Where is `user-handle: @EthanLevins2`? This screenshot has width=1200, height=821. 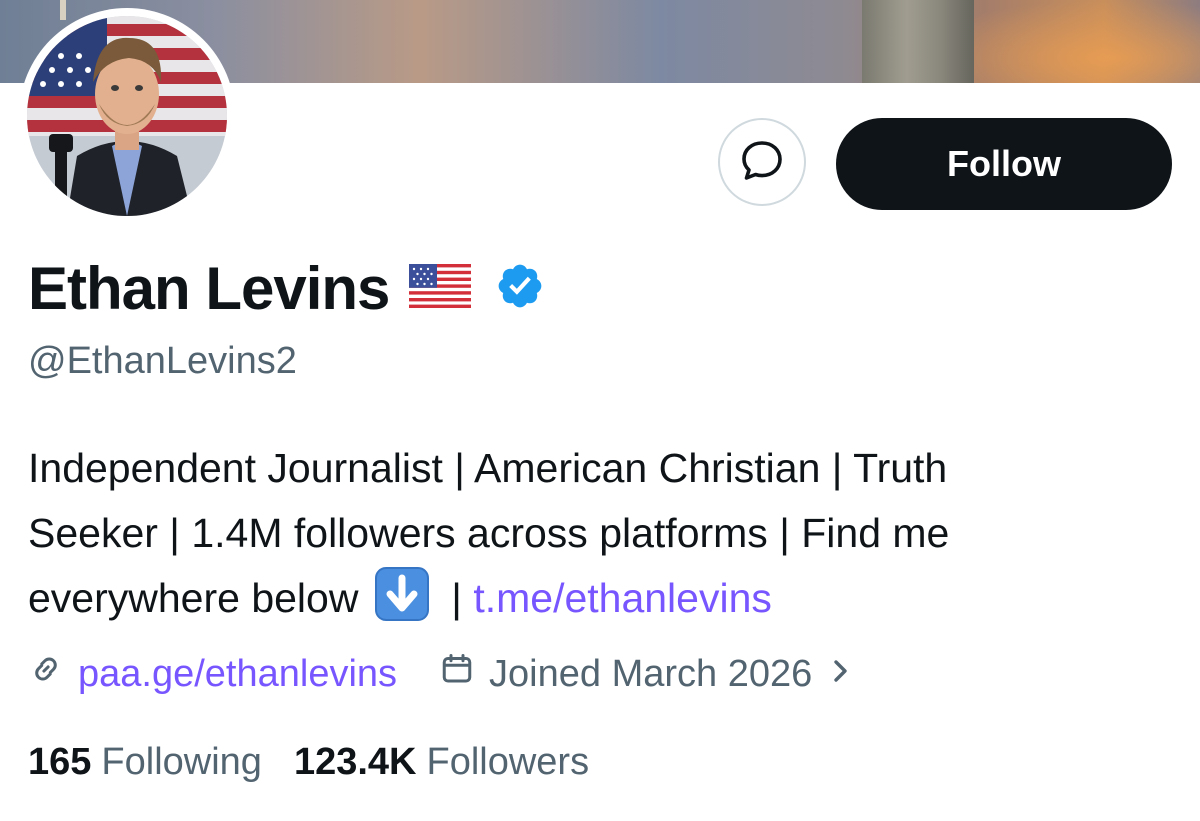 user-handle: @EthanLevins2 is located at coordinates (162, 361).